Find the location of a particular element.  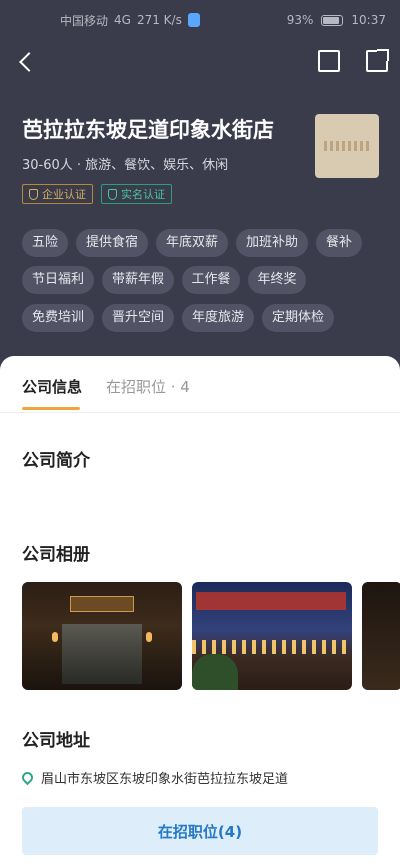

album-title: 公司相册 is located at coordinates (56, 555).